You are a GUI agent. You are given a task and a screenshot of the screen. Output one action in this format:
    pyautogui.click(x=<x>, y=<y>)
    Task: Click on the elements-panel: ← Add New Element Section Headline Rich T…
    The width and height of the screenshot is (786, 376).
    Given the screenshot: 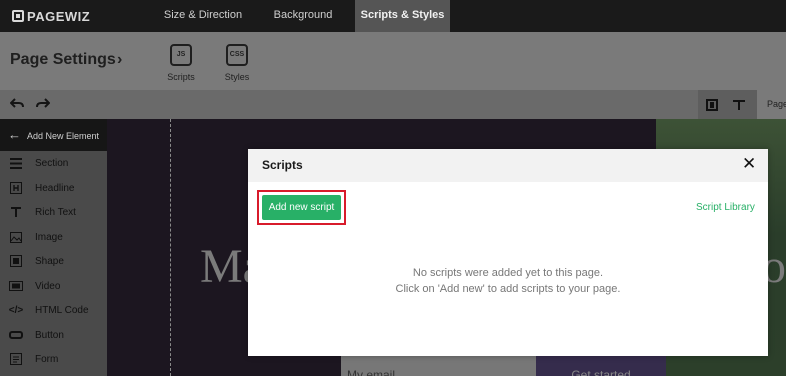 What is the action you would take?
    pyautogui.click(x=53, y=247)
    